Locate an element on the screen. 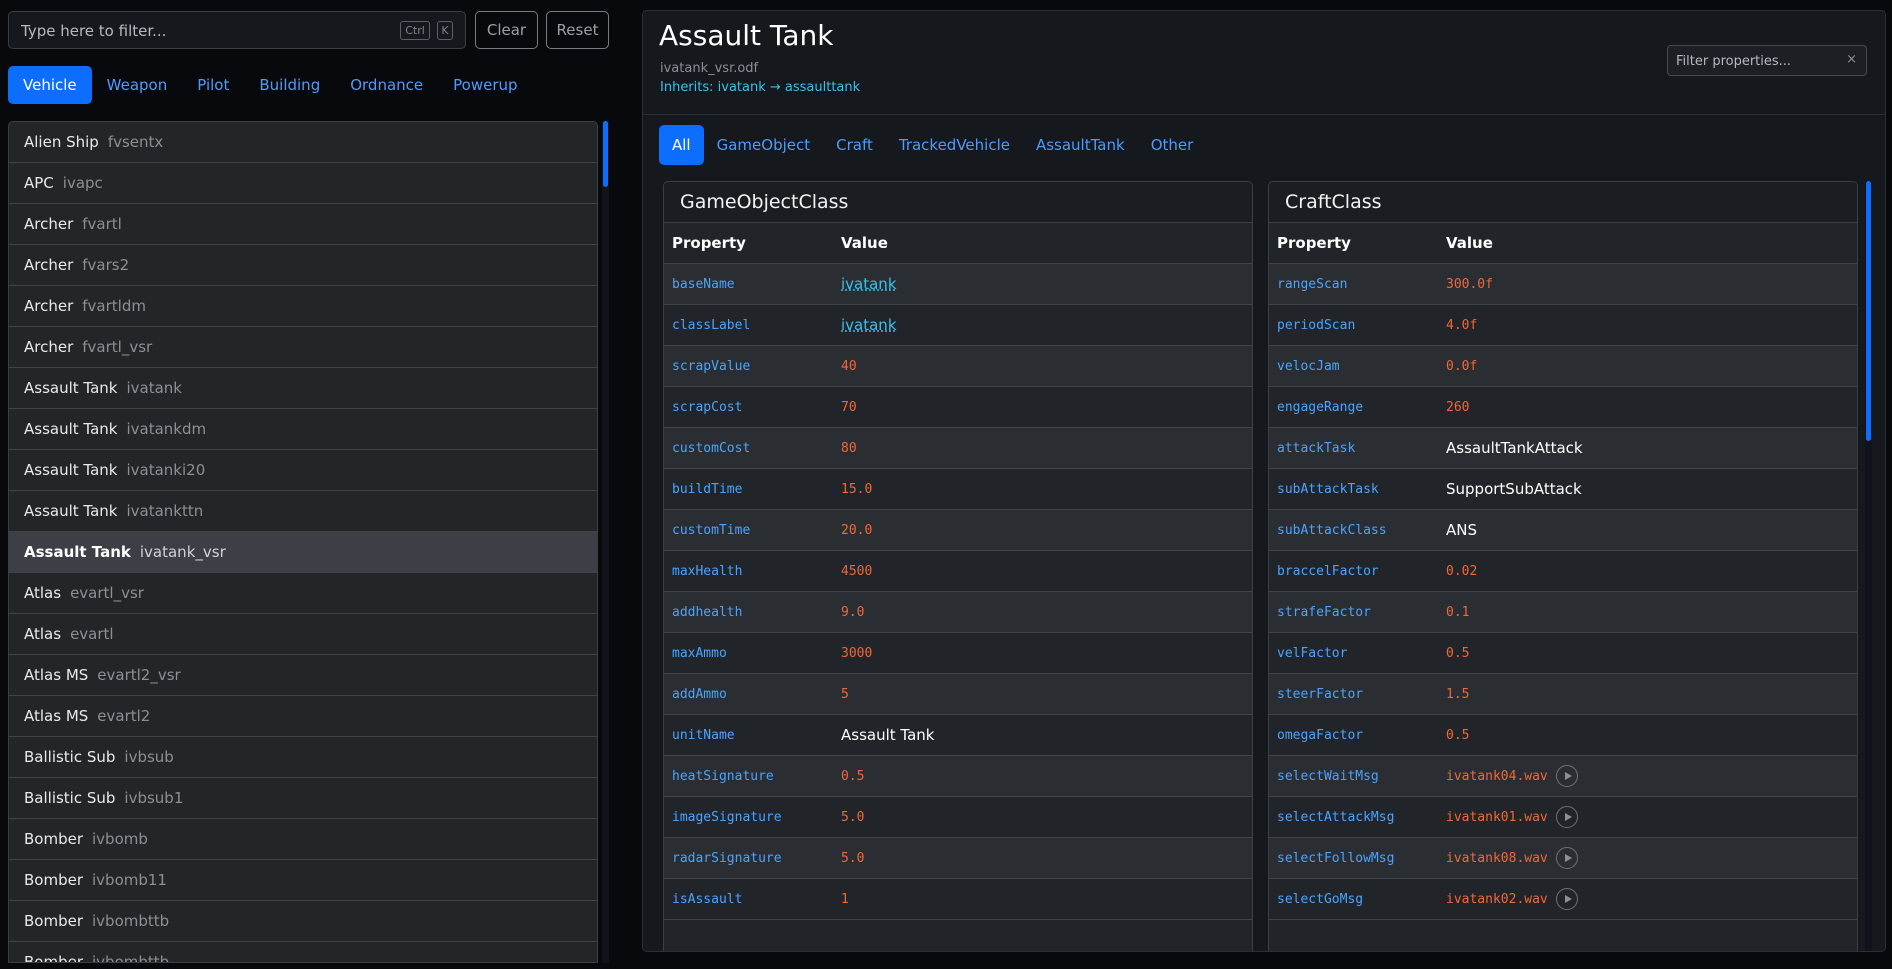 The height and width of the screenshot is (969, 1892). detail-inherits: Inherits: ivatank → assaulttank is located at coordinates (760, 87).